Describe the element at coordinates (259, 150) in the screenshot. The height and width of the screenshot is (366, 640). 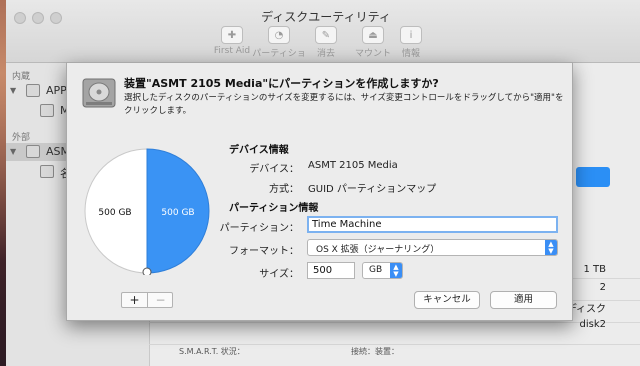
I see `device-info-title: デバイス情報` at that location.